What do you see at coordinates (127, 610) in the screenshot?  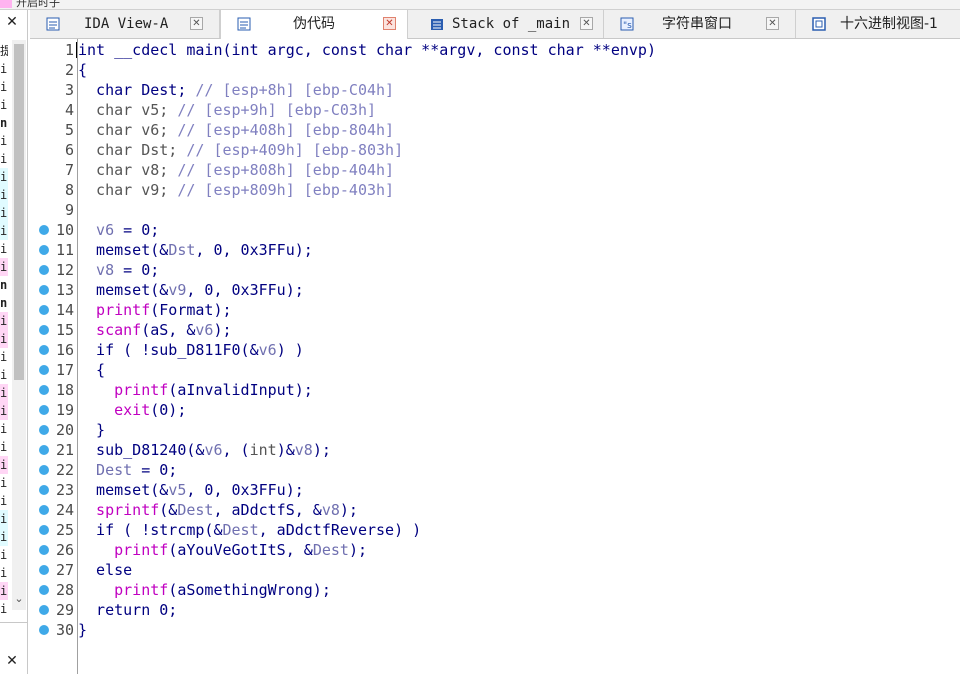 I see `code-text: return 0;` at bounding box center [127, 610].